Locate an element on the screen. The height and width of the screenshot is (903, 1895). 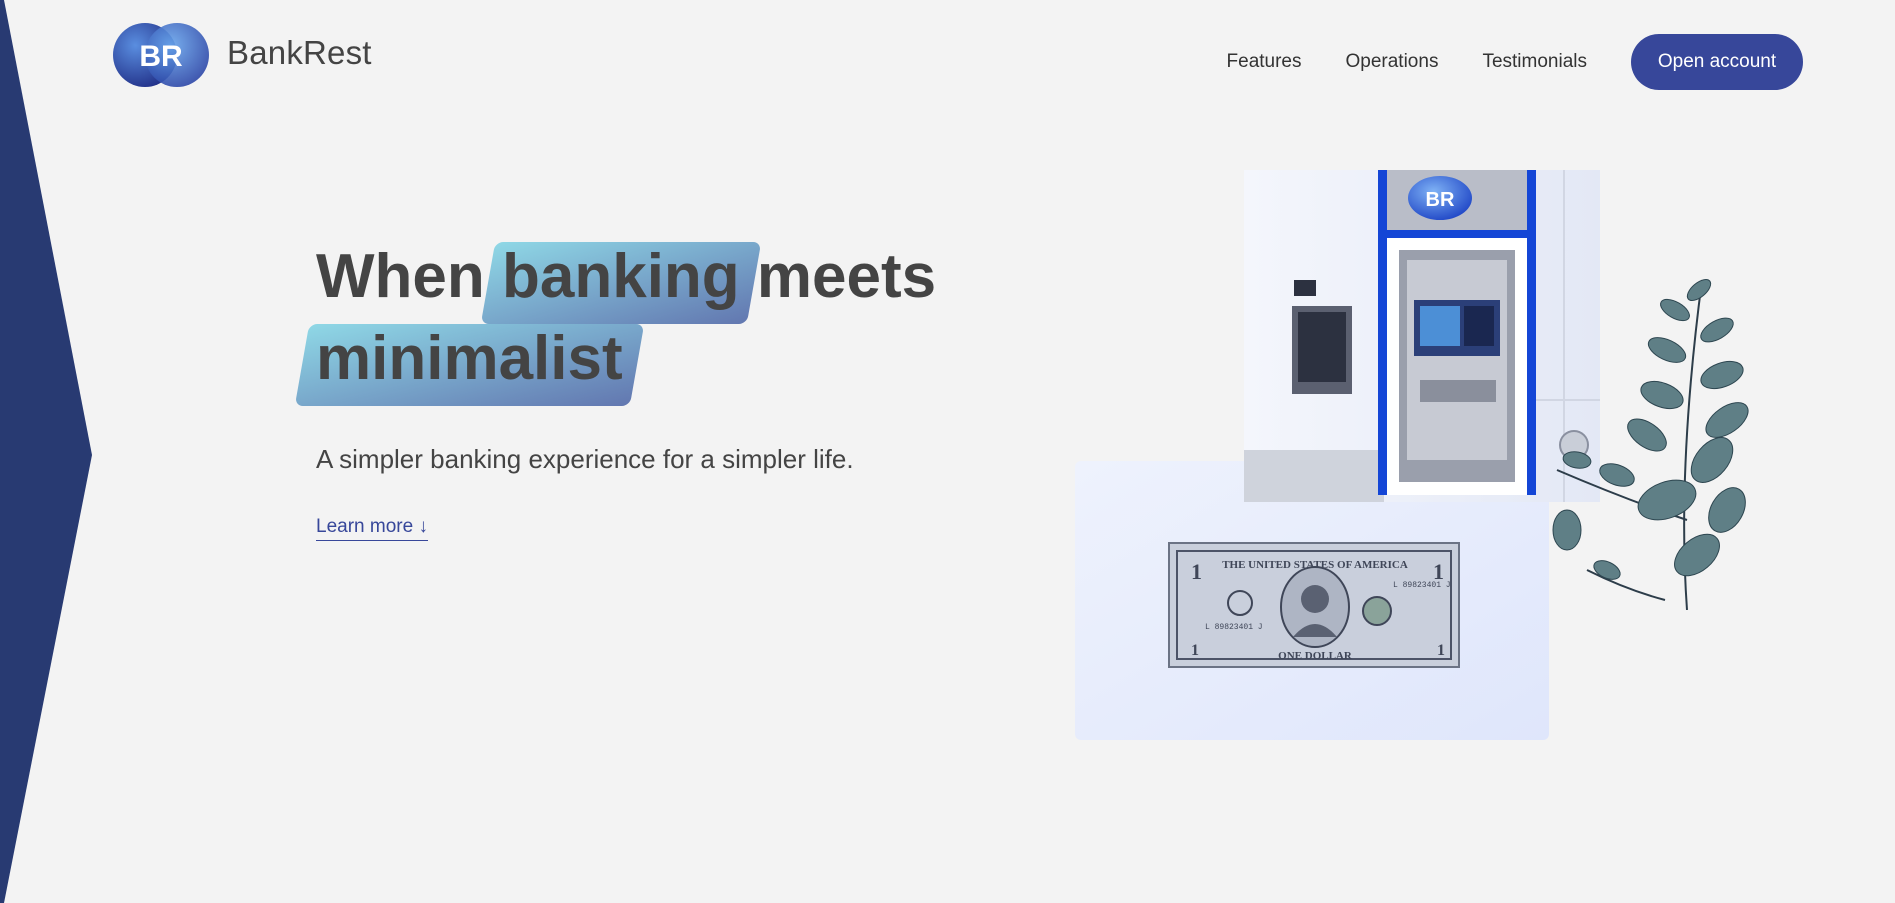
hero-title: When banking meets minimalist is located at coordinates (626, 318).